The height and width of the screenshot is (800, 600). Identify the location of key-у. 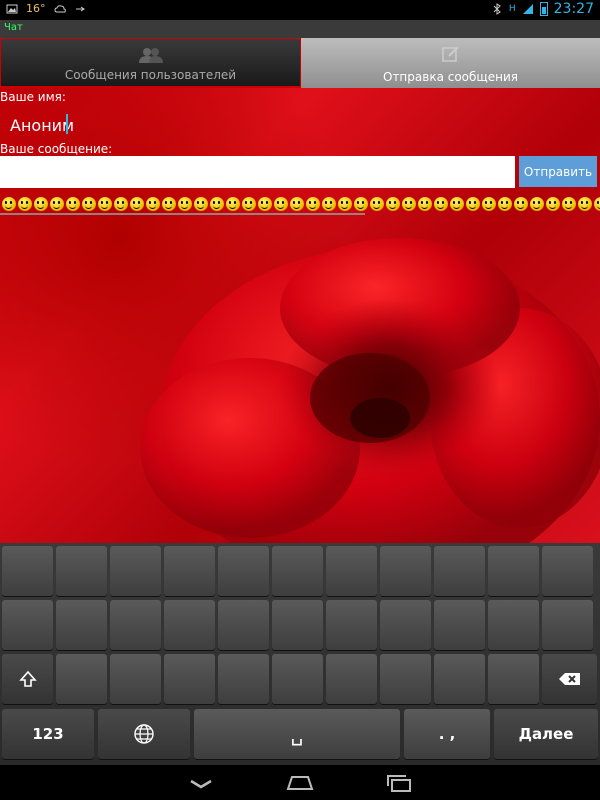
(135, 571).